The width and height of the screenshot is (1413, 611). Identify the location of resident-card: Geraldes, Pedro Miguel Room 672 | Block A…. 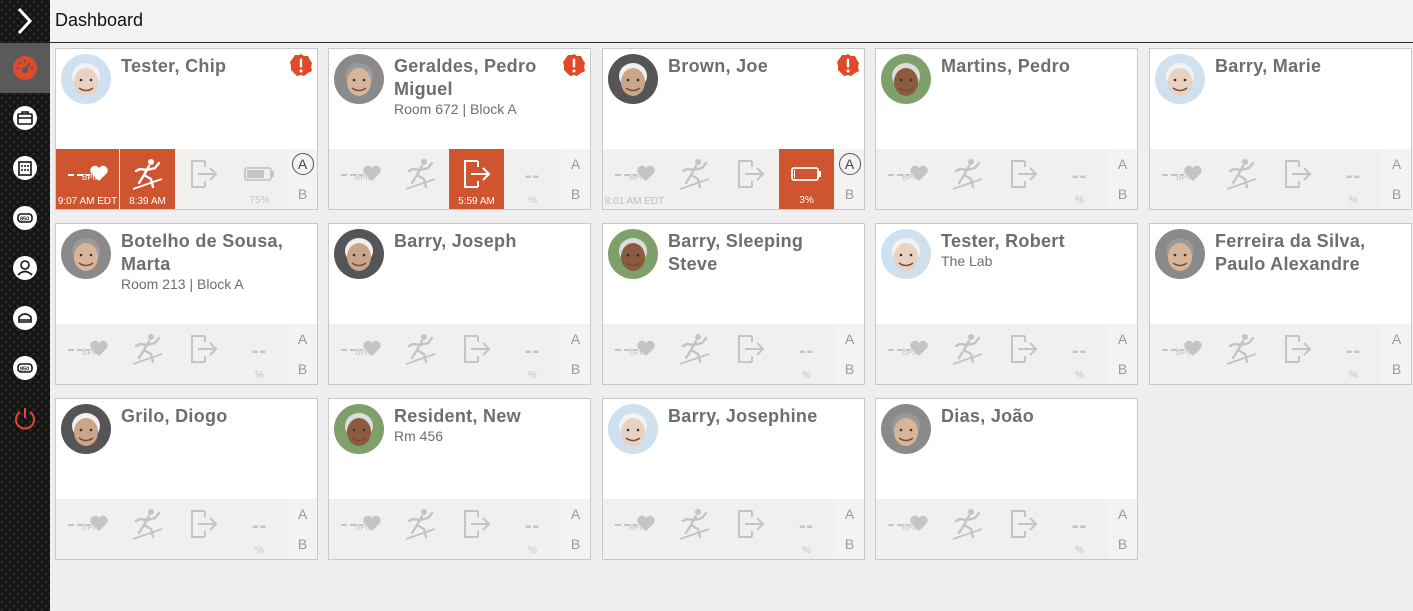
(459, 129).